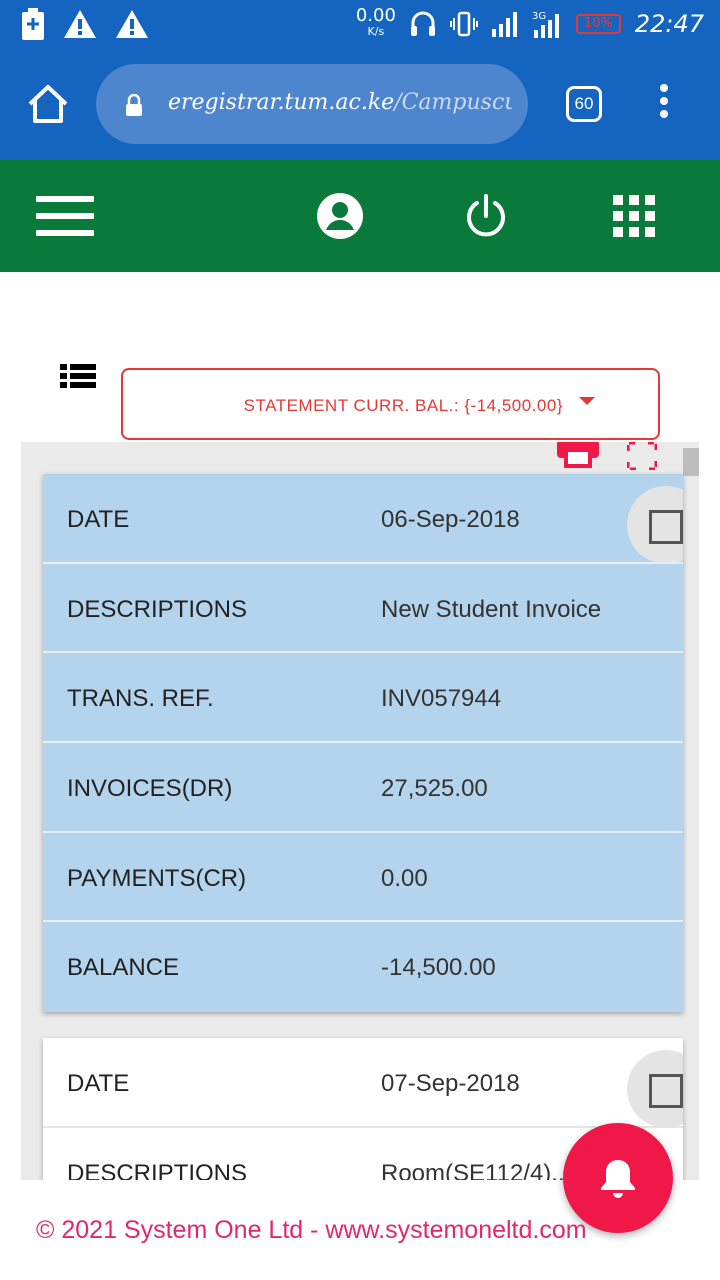 Image resolution: width=720 pixels, height=1280 pixels. Describe the element at coordinates (453, 102) in the screenshot. I see `url-path: /Campuscure` at that location.